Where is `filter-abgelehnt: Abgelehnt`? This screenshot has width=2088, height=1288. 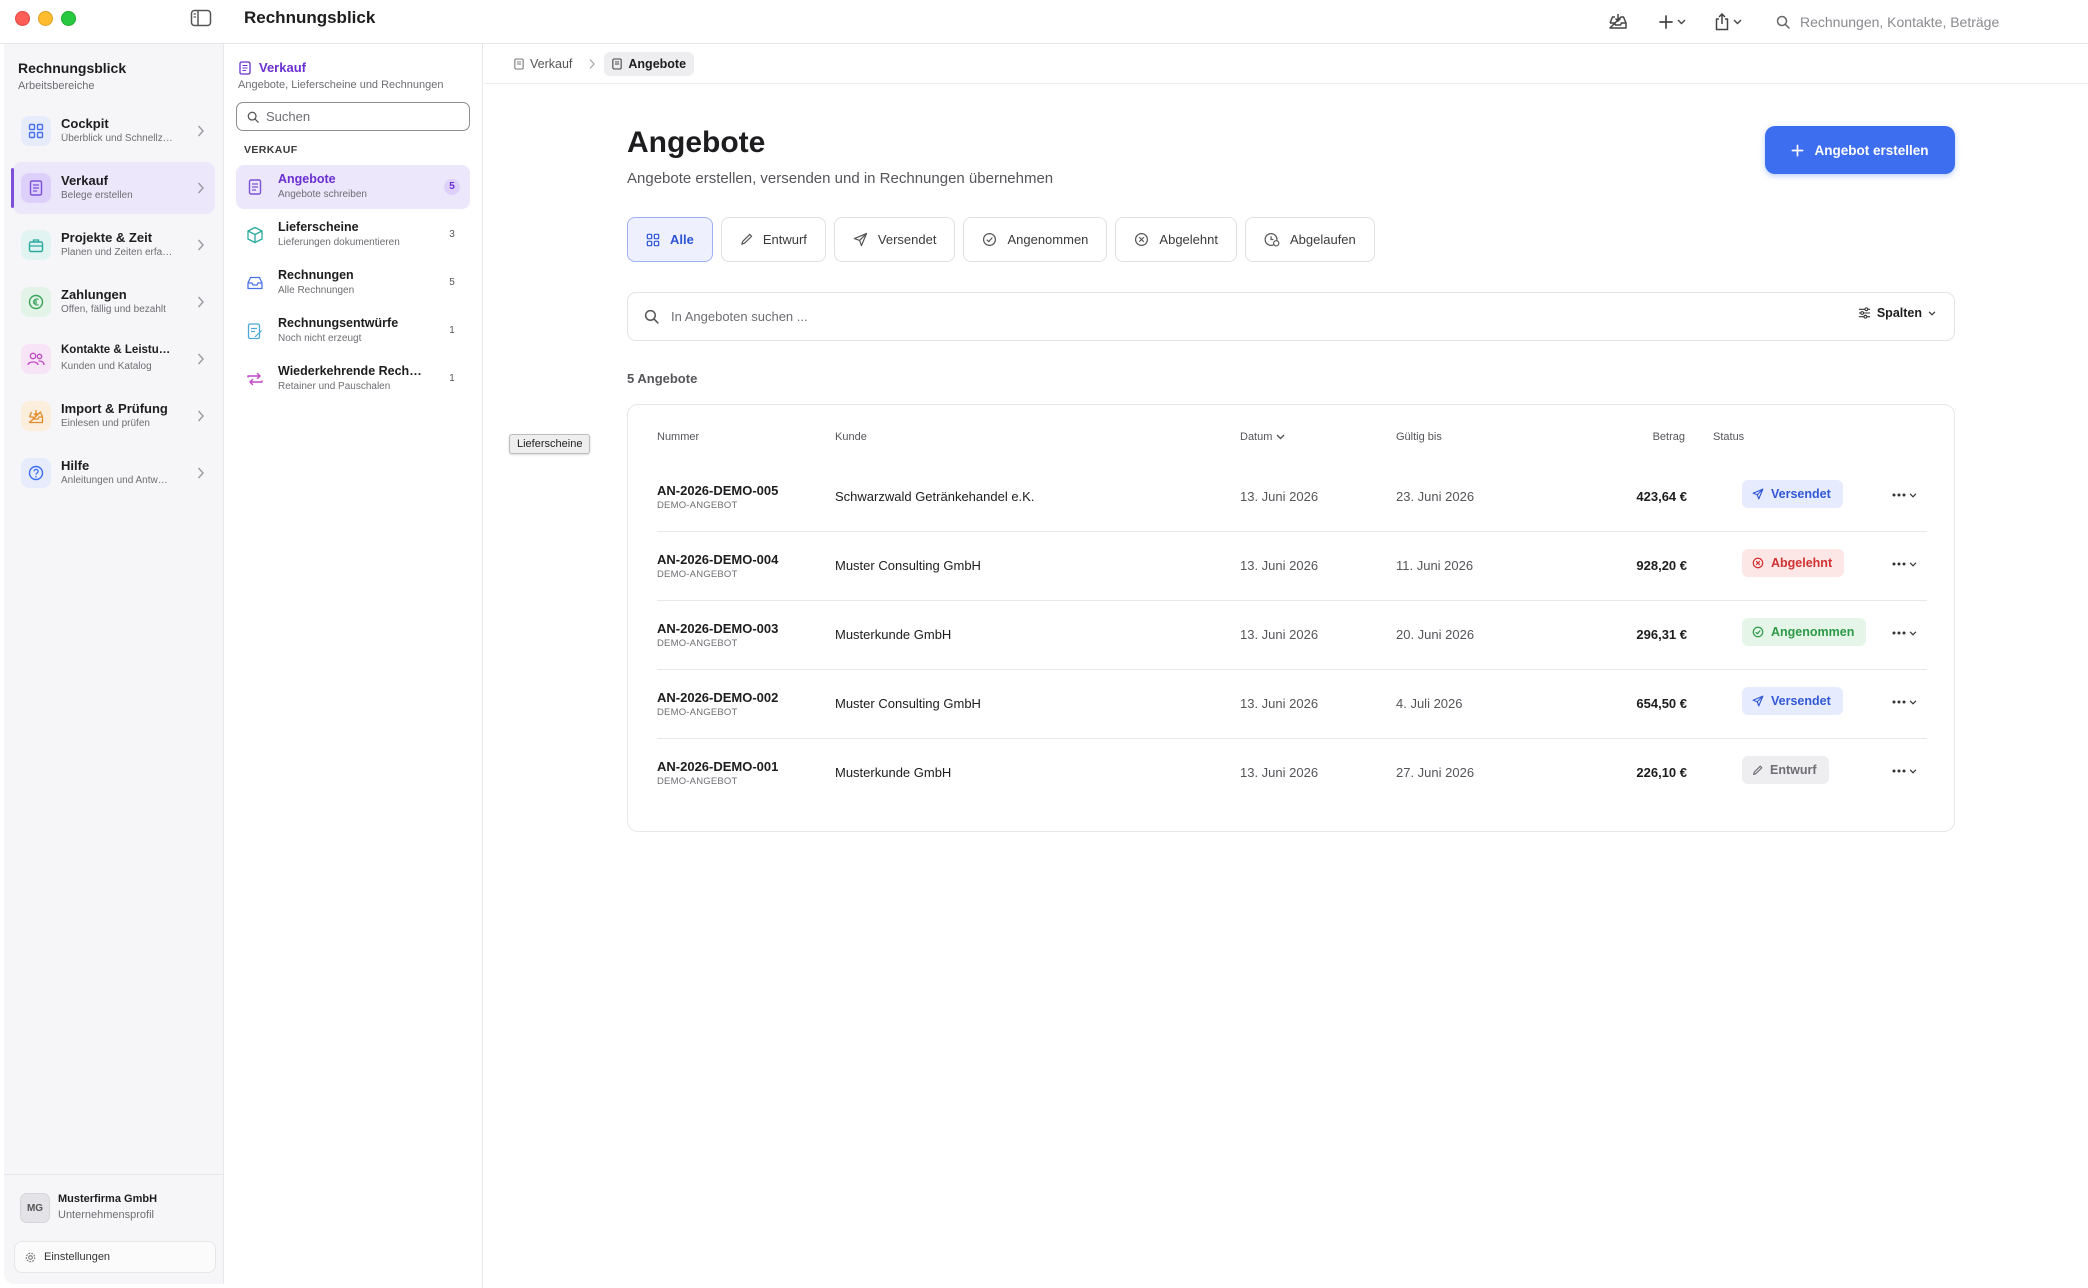
filter-abgelehnt: Abgelehnt is located at coordinates (1176, 239).